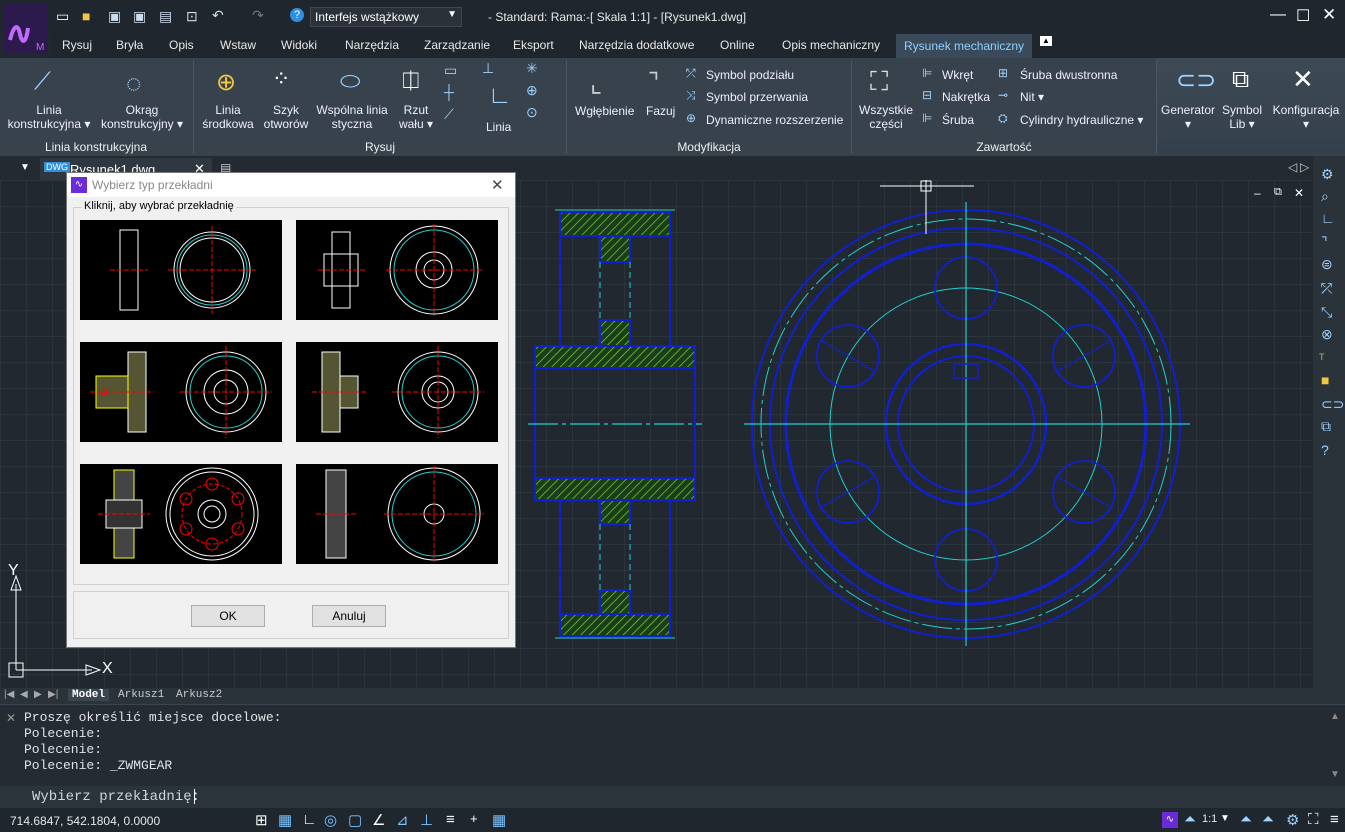 The height and width of the screenshot is (832, 1345). I want to click on tab-zarzadzanie: Zarządzanie, so click(457, 45).